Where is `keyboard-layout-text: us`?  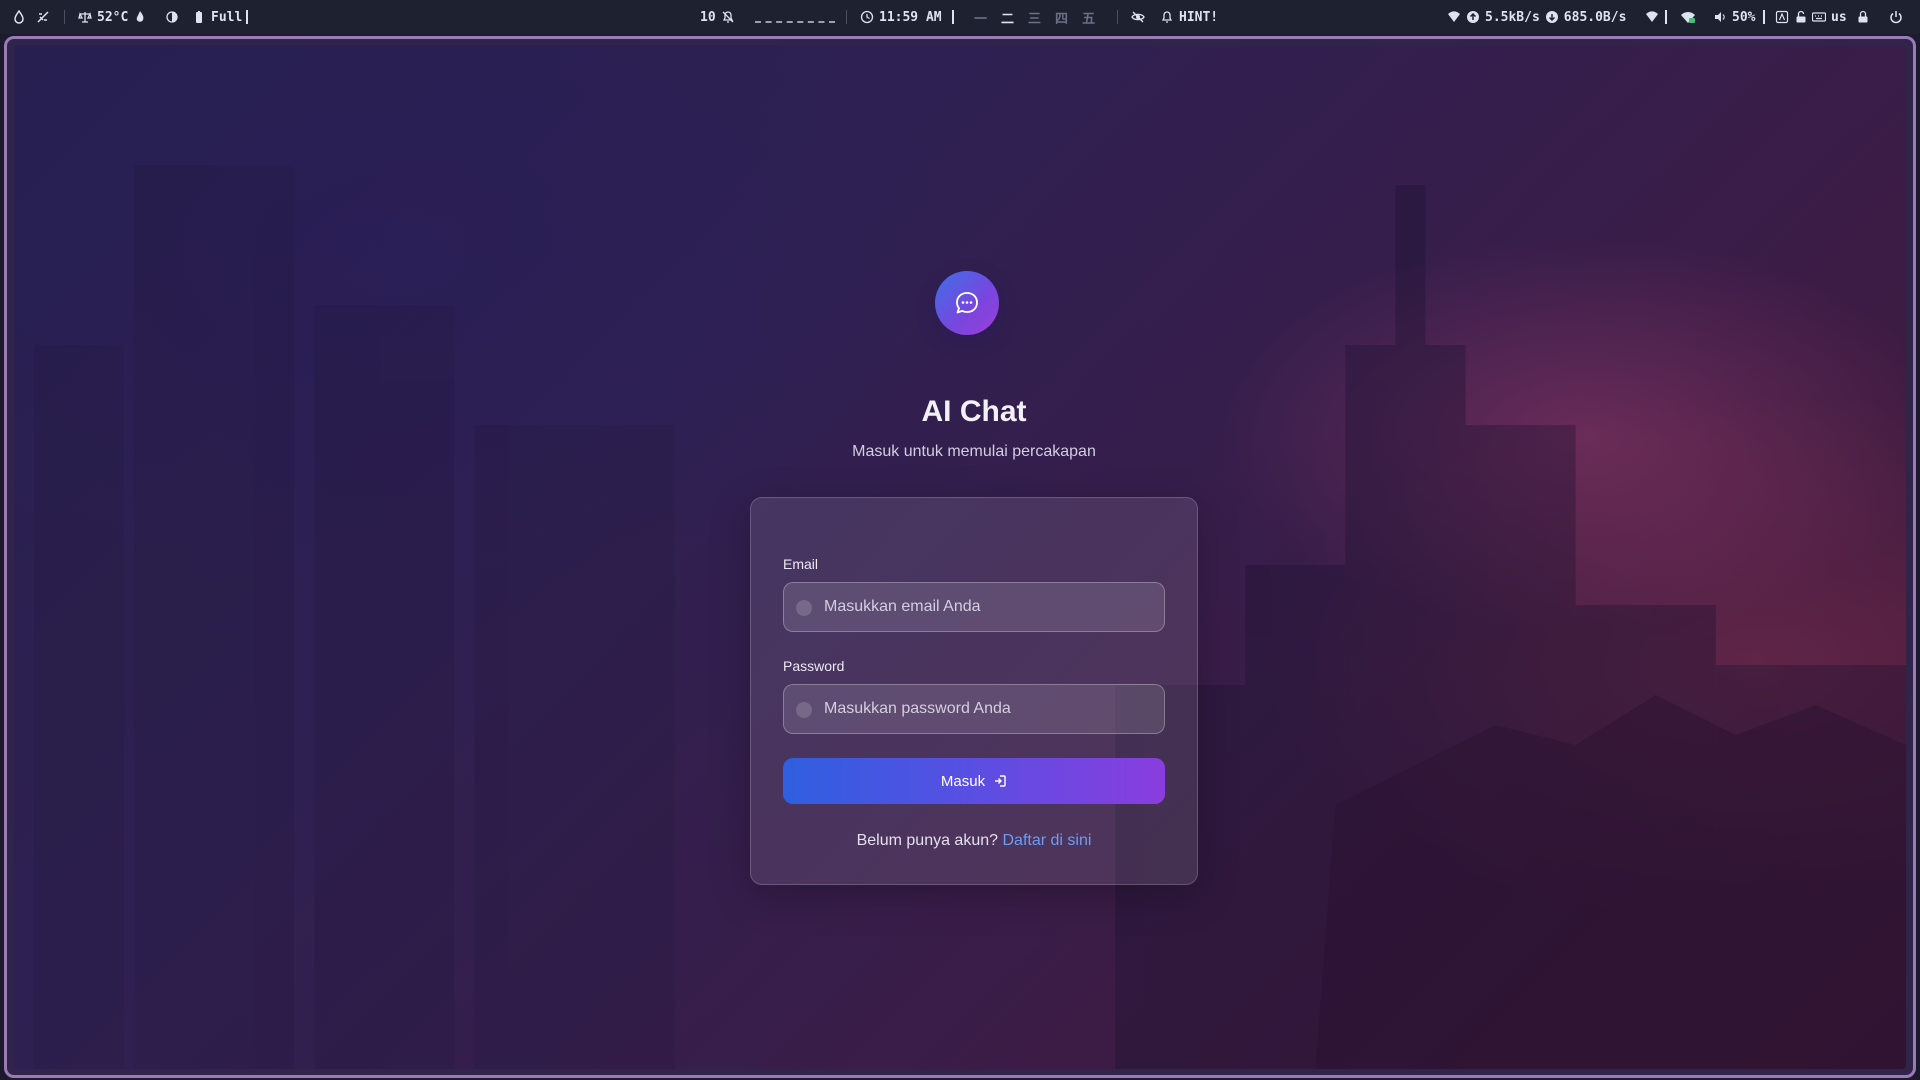 keyboard-layout-text: us is located at coordinates (1839, 17).